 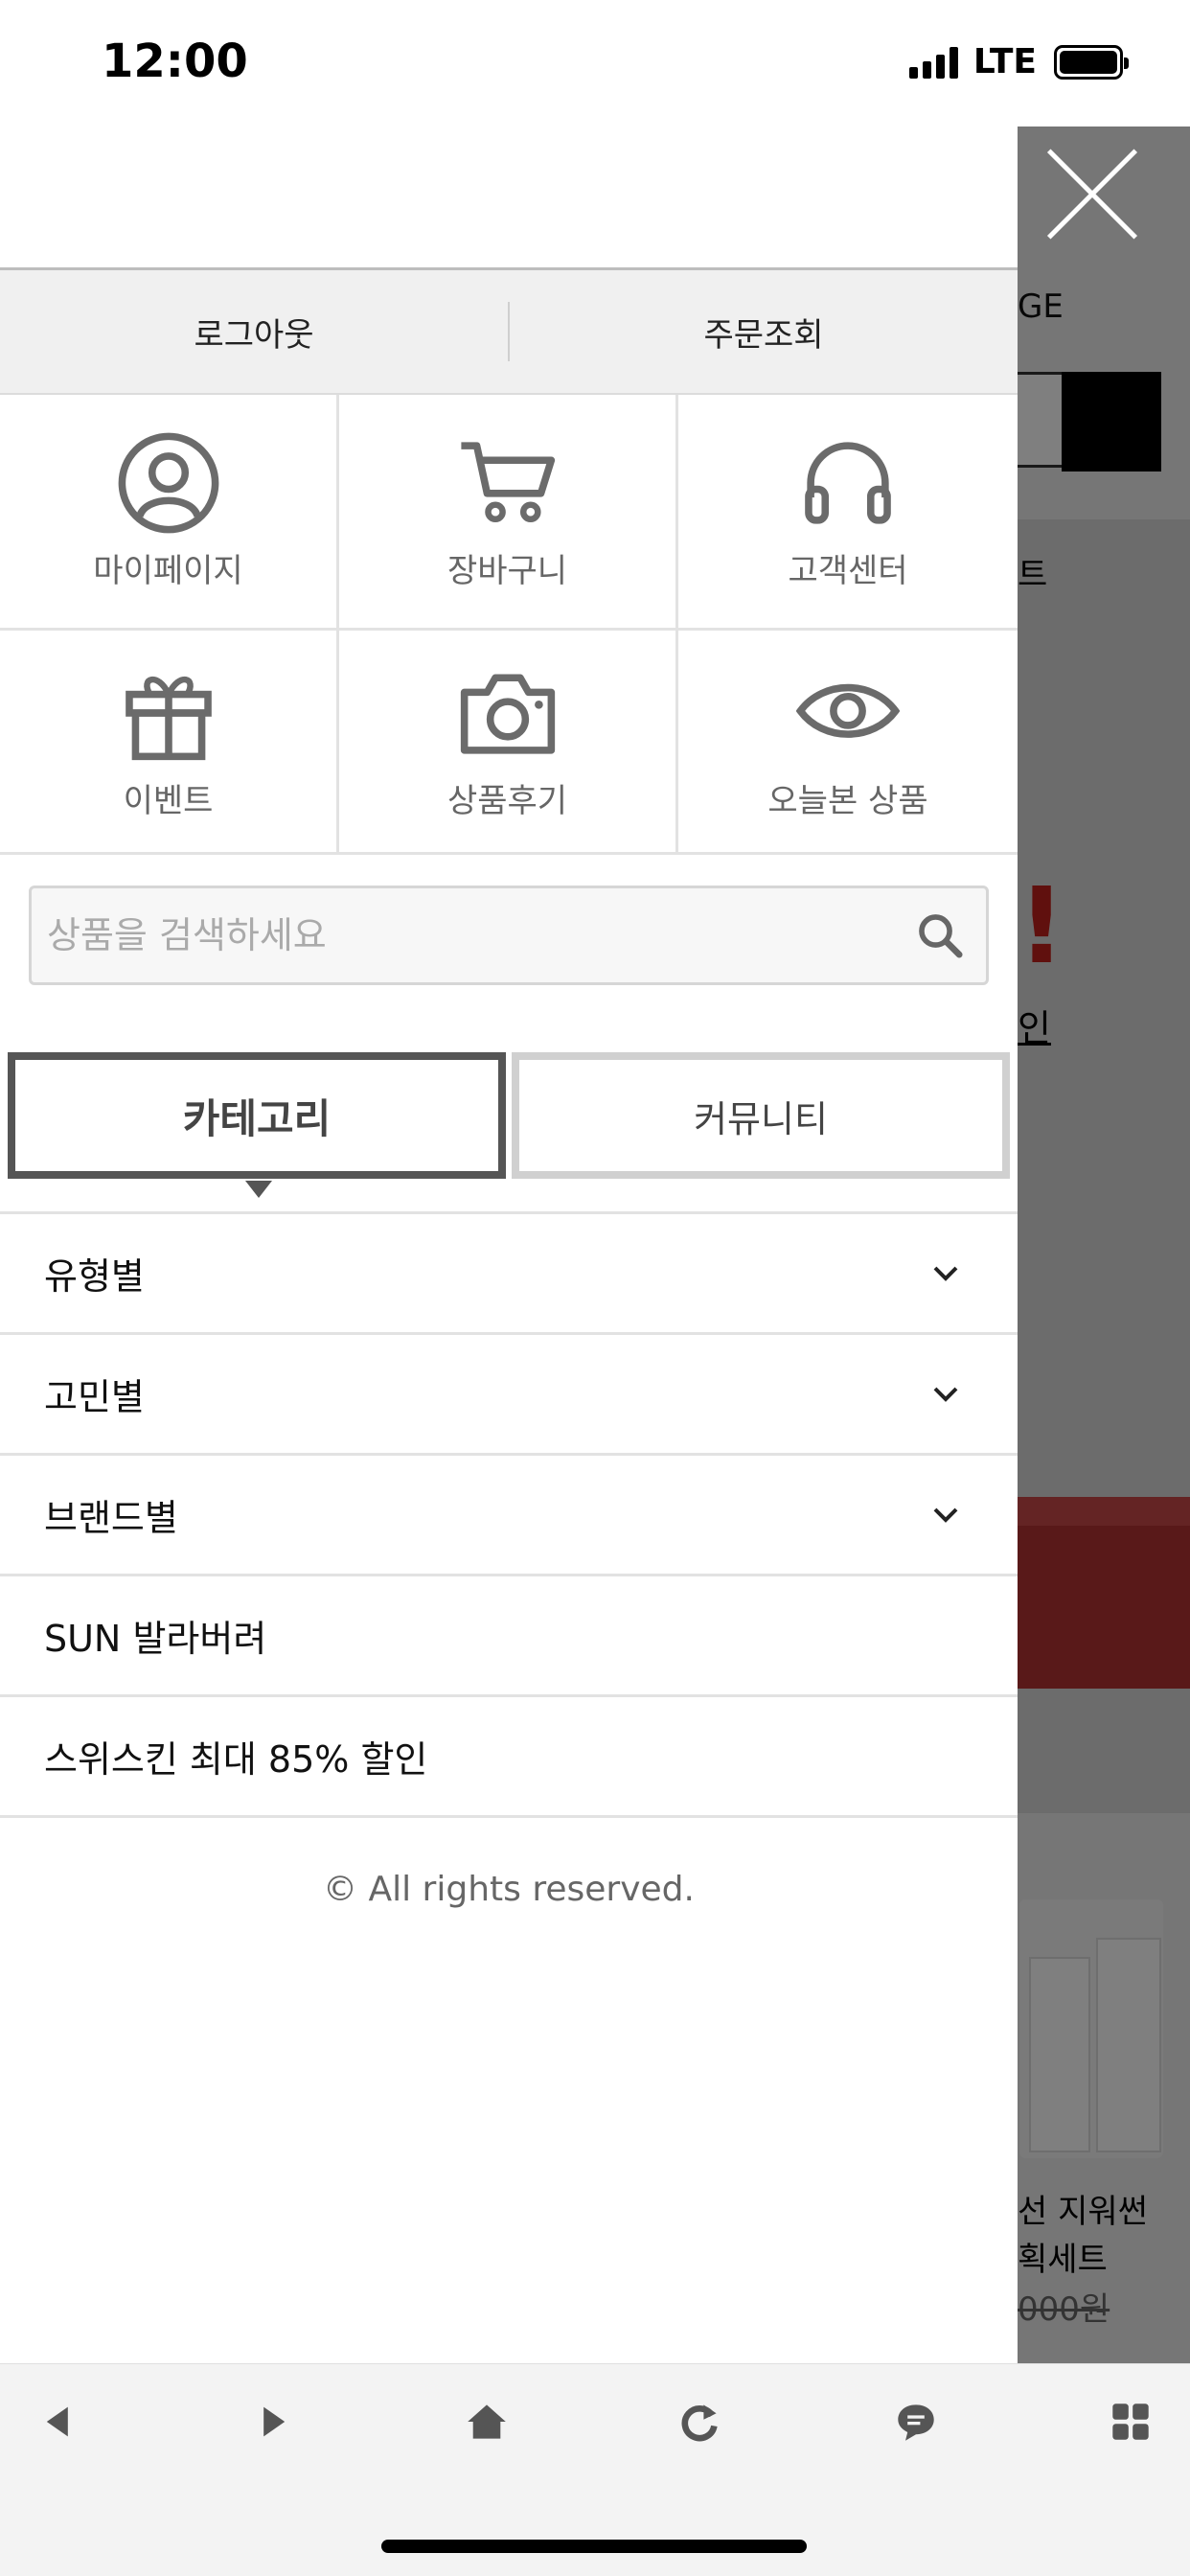 What do you see at coordinates (168, 483) in the screenshot?
I see `user-circle-icon` at bounding box center [168, 483].